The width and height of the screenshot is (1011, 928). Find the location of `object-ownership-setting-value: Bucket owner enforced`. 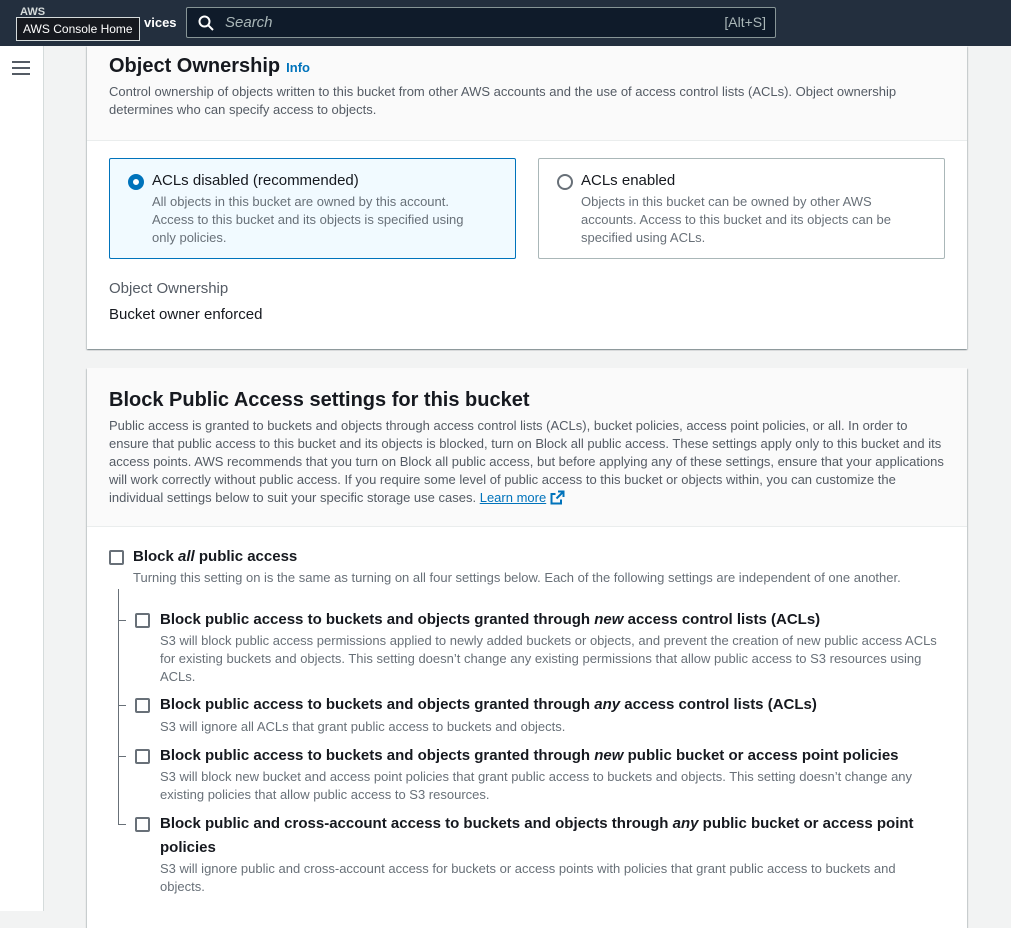

object-ownership-setting-value: Bucket owner enforced is located at coordinates (186, 314).